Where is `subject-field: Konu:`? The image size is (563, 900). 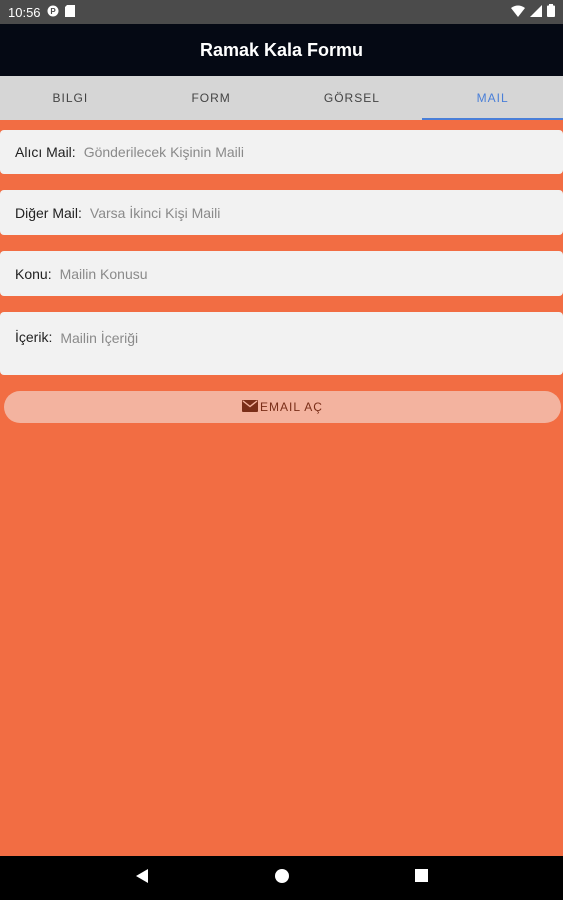 subject-field: Konu: is located at coordinates (281, 273).